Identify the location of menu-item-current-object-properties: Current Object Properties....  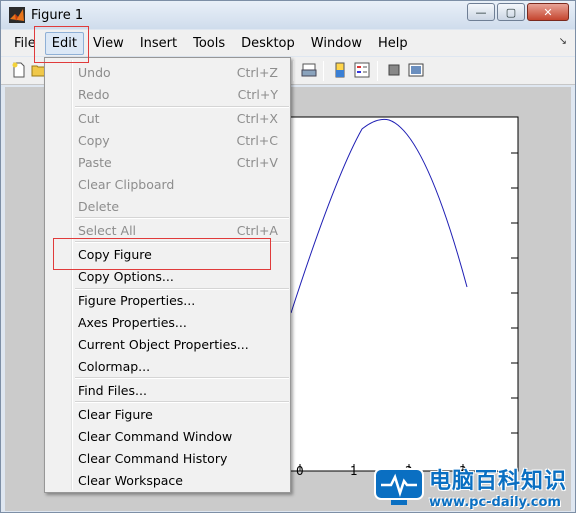
(167, 344).